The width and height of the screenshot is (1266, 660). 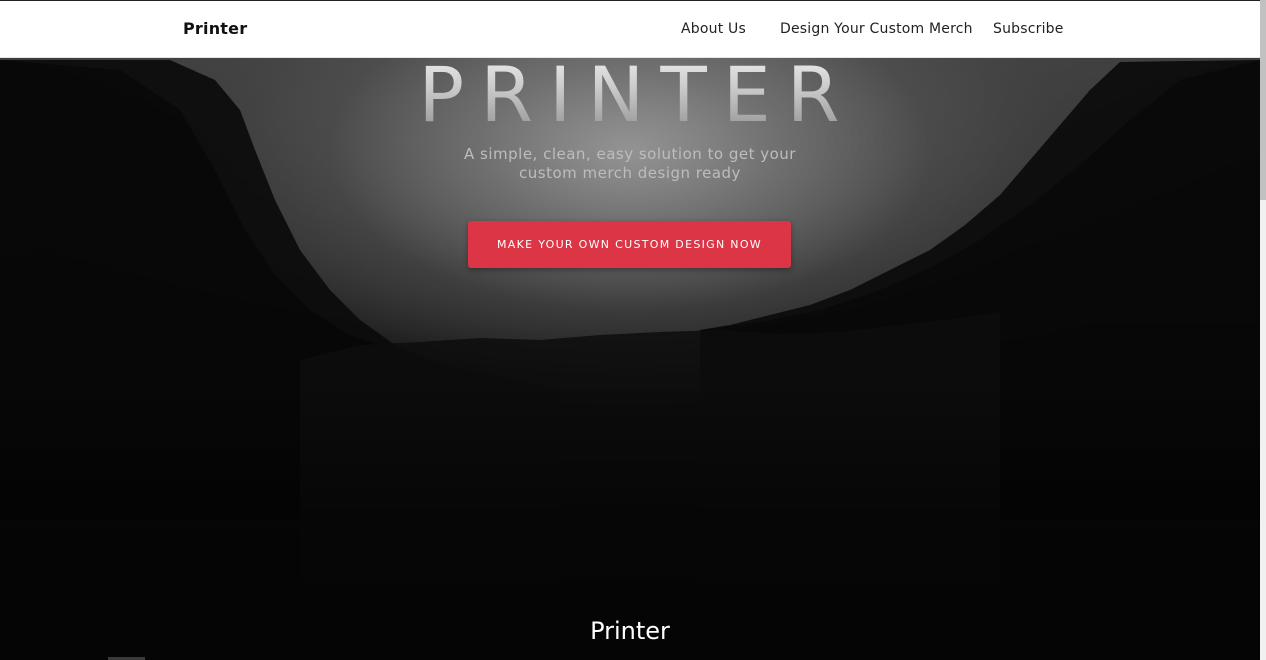 I want to click on nav-link-subscribe: Subscribe, so click(x=1028, y=29).